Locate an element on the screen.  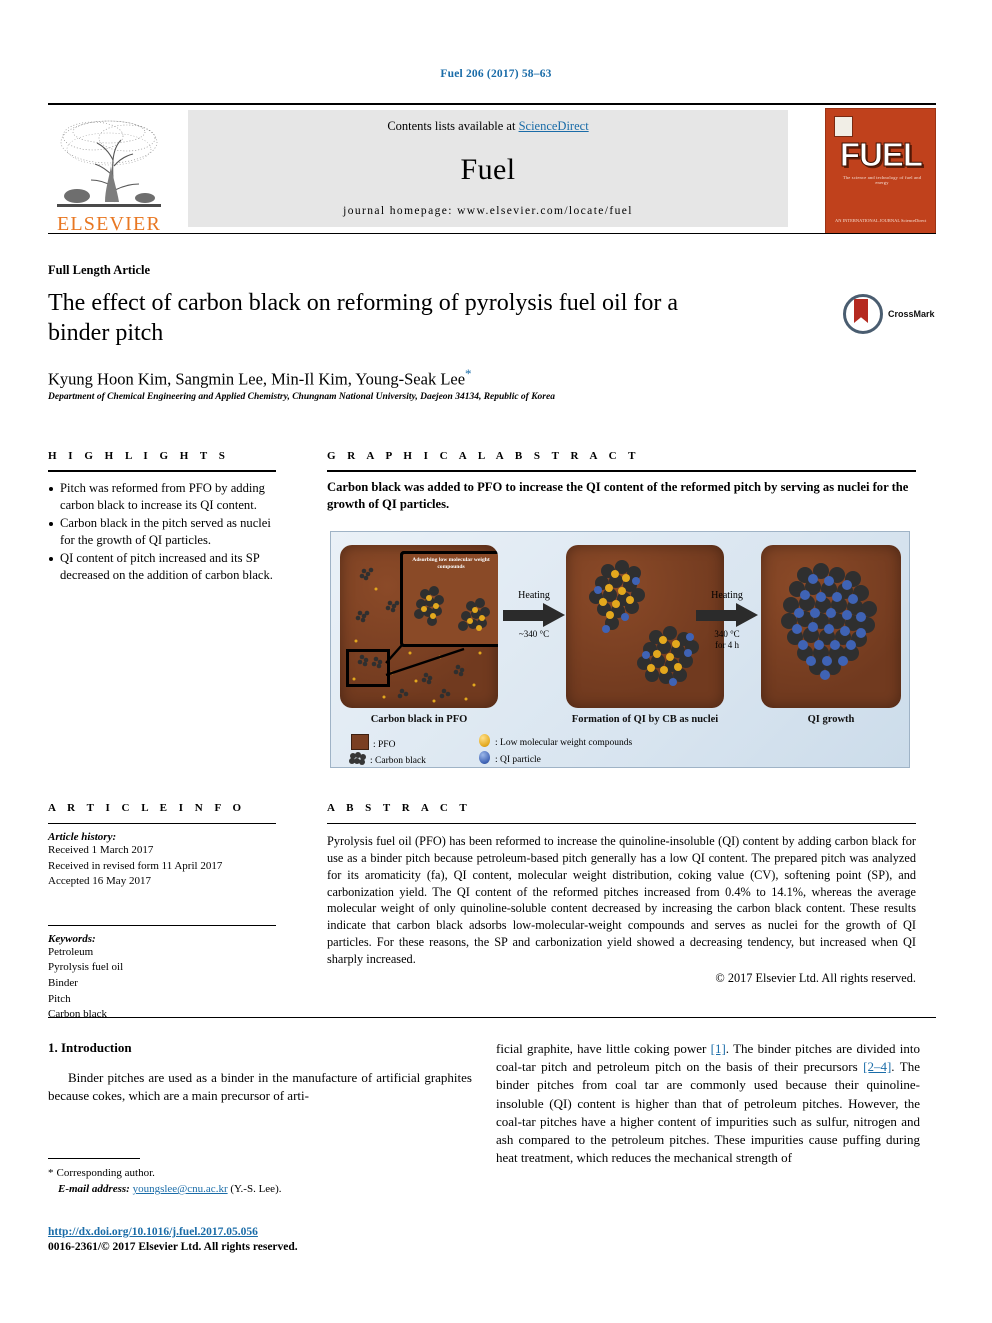
abstract-heading: A B S T R A C T is located at coordinates (399, 808).